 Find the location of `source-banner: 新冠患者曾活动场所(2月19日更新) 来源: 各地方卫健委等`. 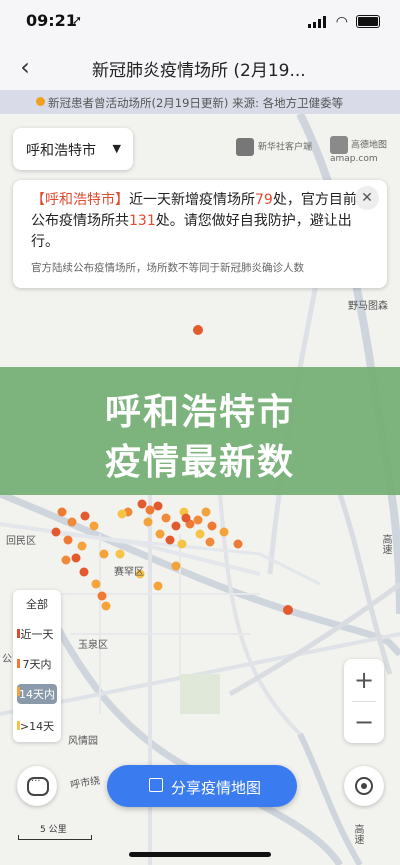

source-banner: 新冠患者曾活动场所(2月19日更新) 来源: 各地方卫健委等 is located at coordinates (200, 102).